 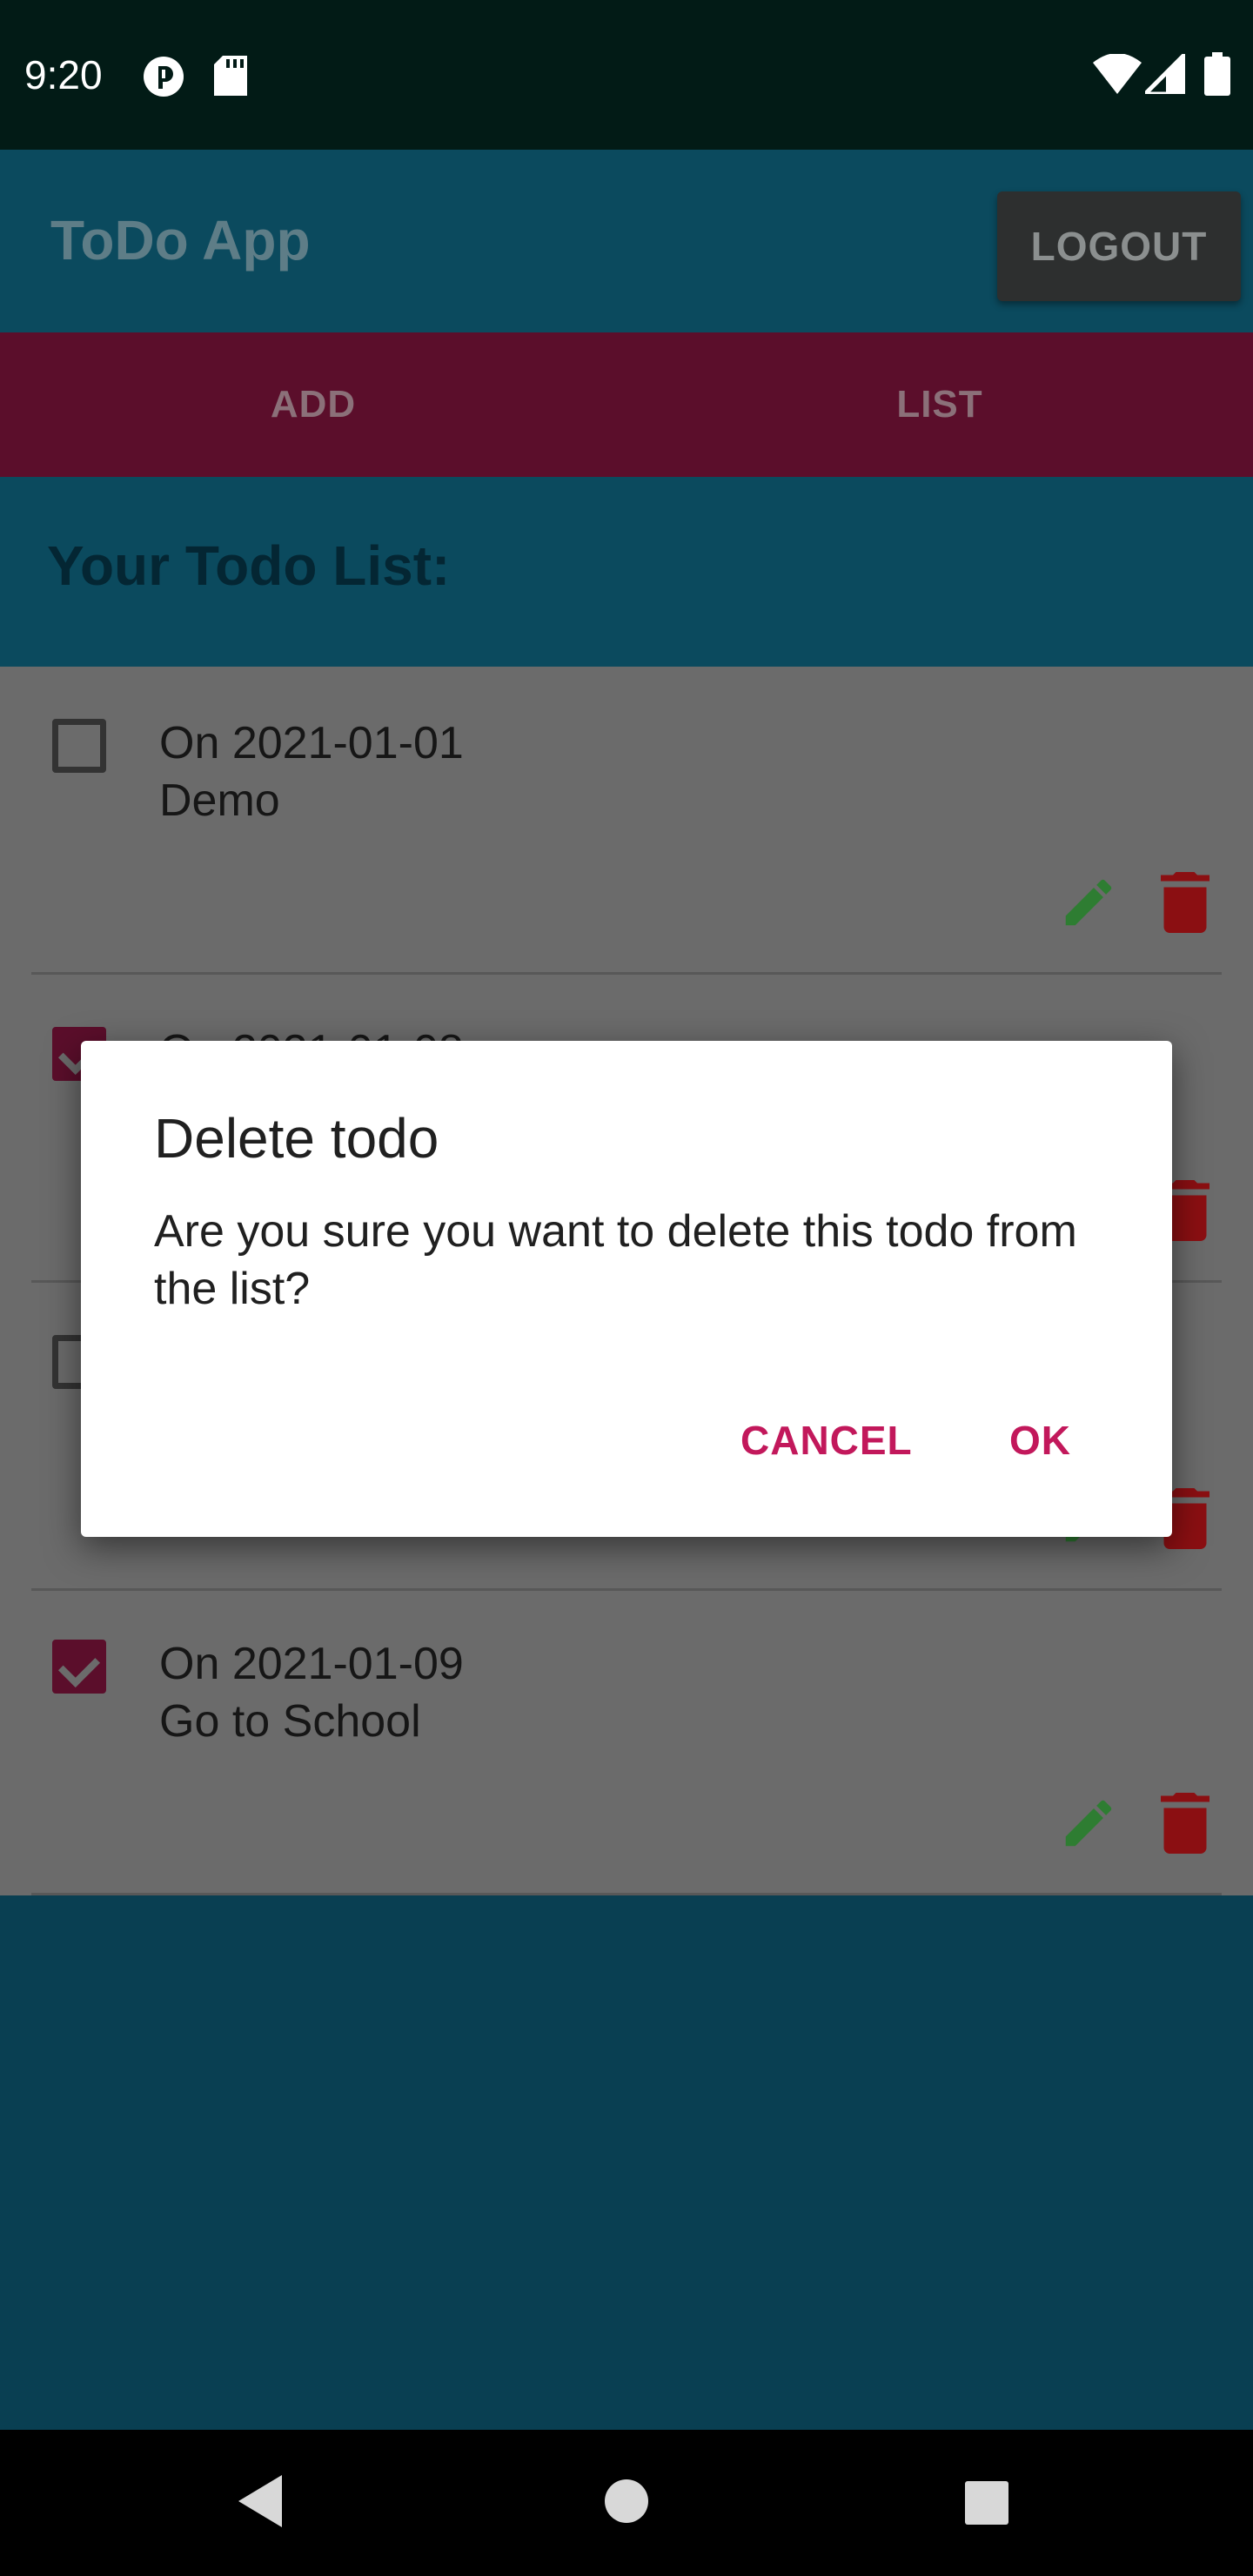 I want to click on list-heading: Your Todo List:, so click(x=249, y=566).